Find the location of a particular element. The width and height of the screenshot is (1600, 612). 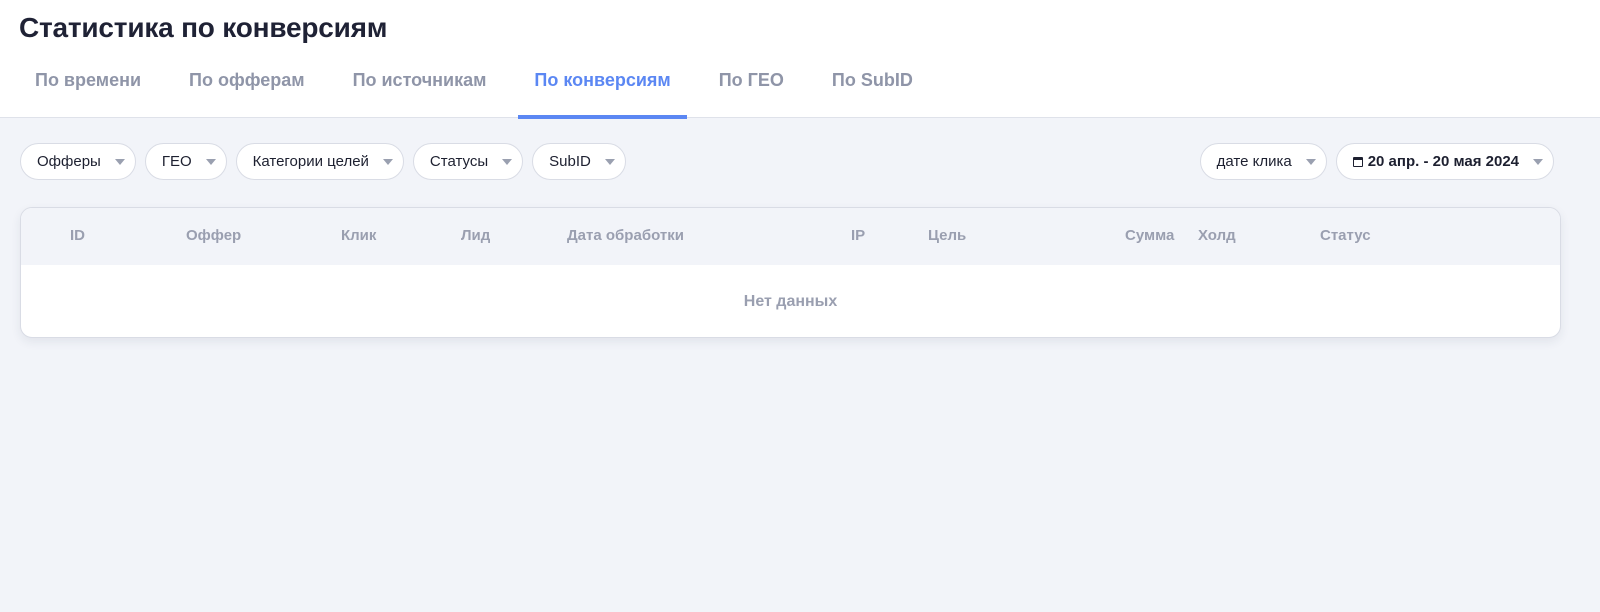

tab-label: По времени is located at coordinates (88, 80).